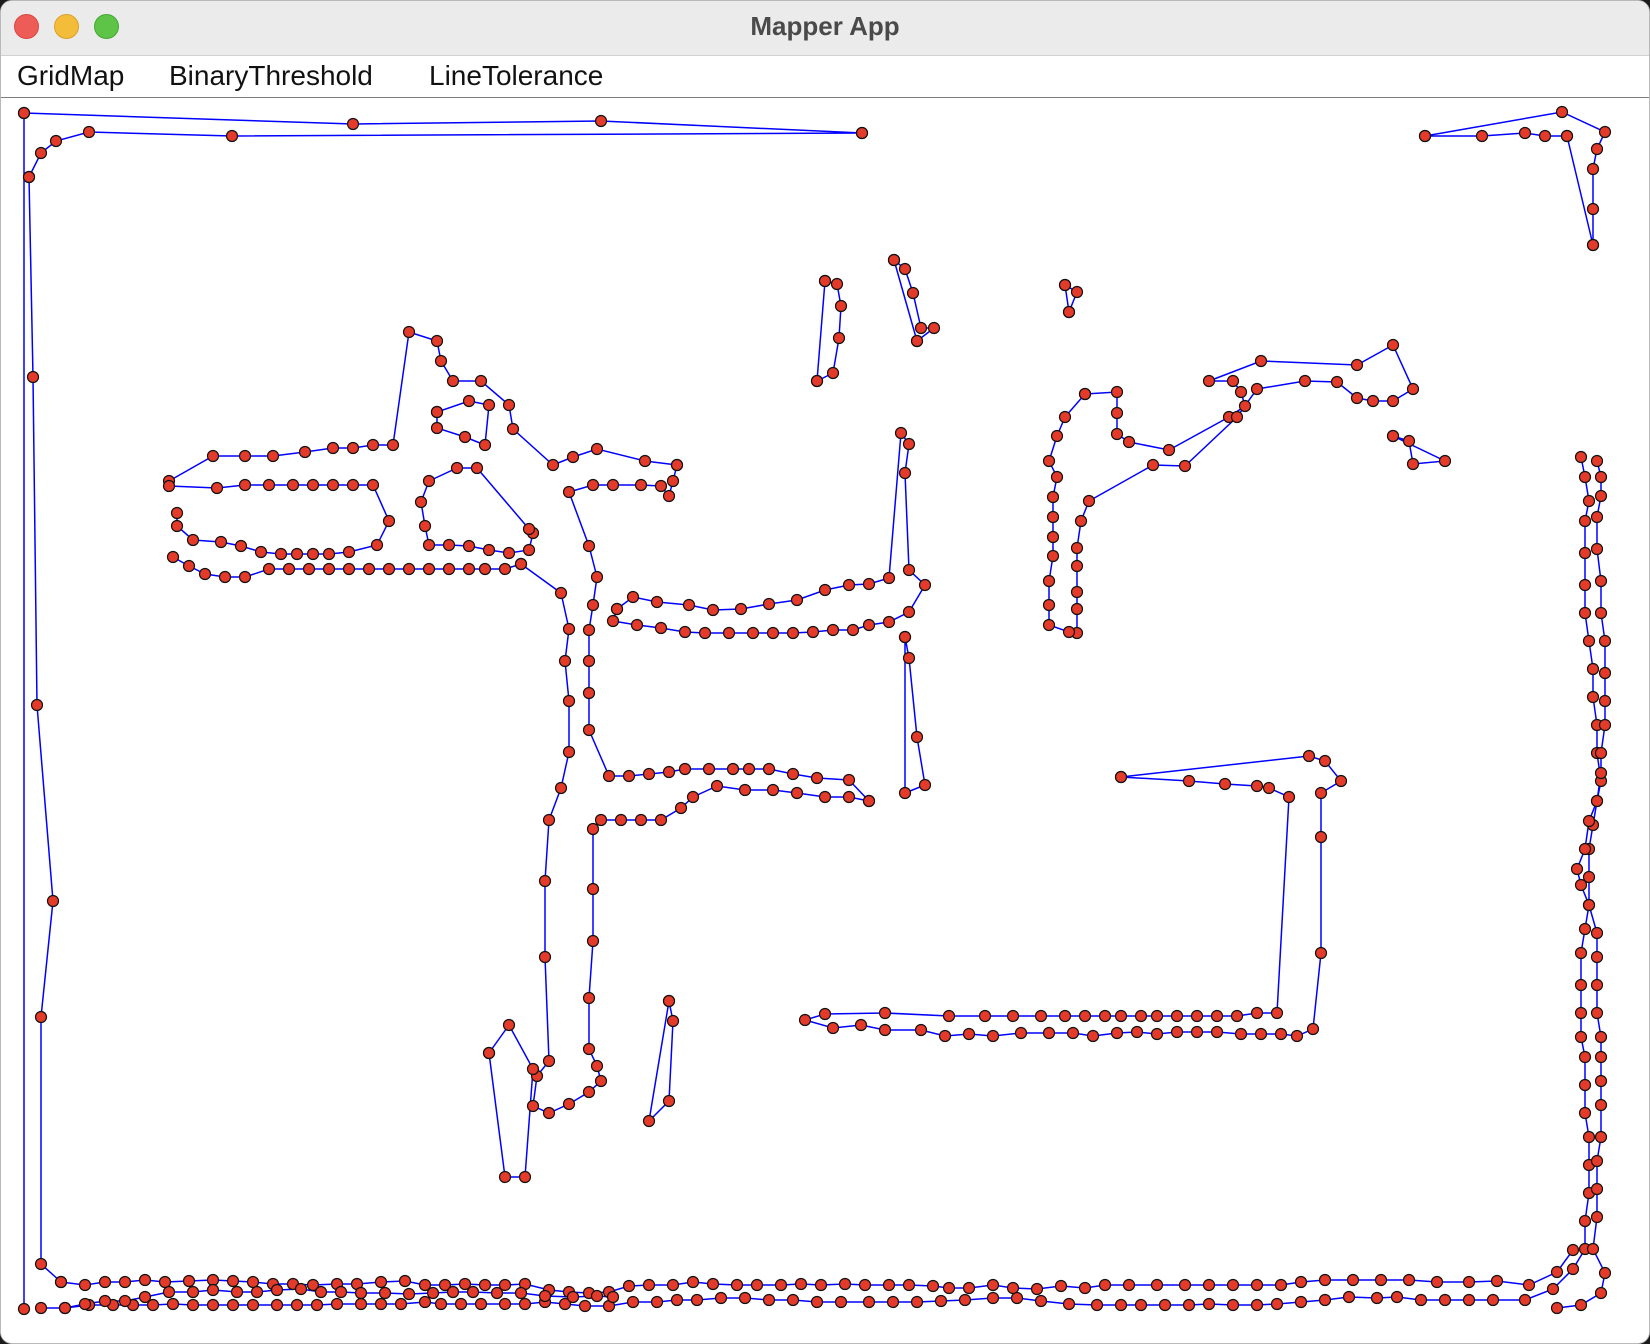  Describe the element at coordinates (271, 76) in the screenshot. I see `menu-binarythreshold: BinaryThreshold` at that location.